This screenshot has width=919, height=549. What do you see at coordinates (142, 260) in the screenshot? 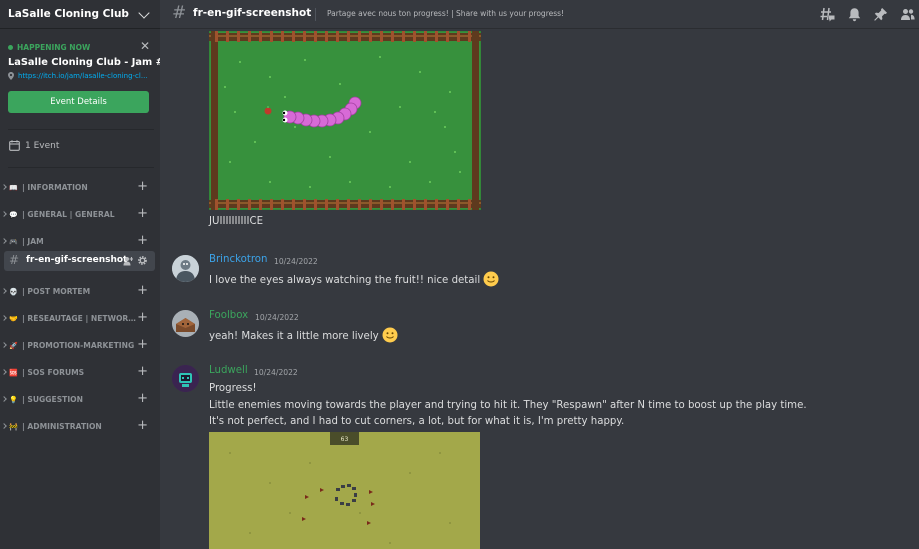
I see `gear-icon` at bounding box center [142, 260].